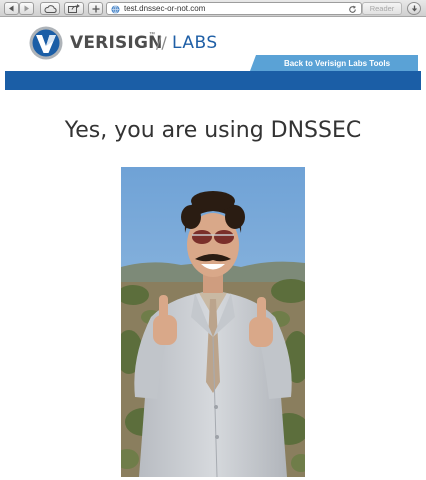  I want to click on reload-icon, so click(352, 9).